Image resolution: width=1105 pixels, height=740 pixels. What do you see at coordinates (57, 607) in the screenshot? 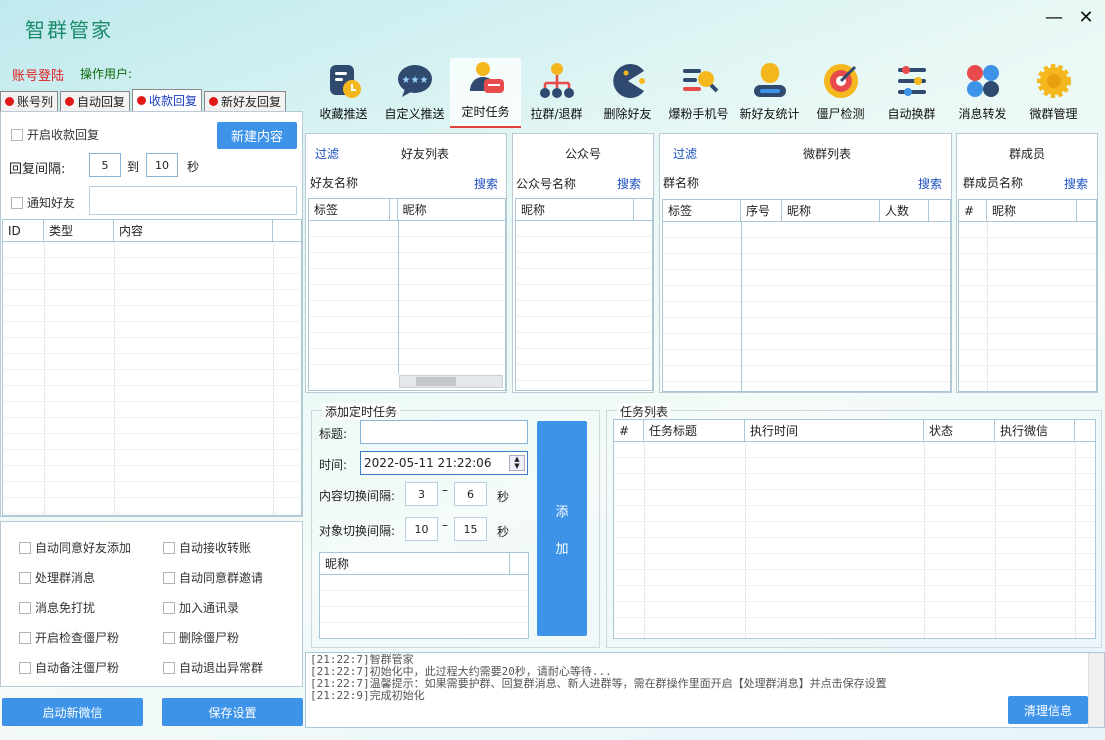
I see `do-not-disturb-checkbox: 消息免打扰` at bounding box center [57, 607].